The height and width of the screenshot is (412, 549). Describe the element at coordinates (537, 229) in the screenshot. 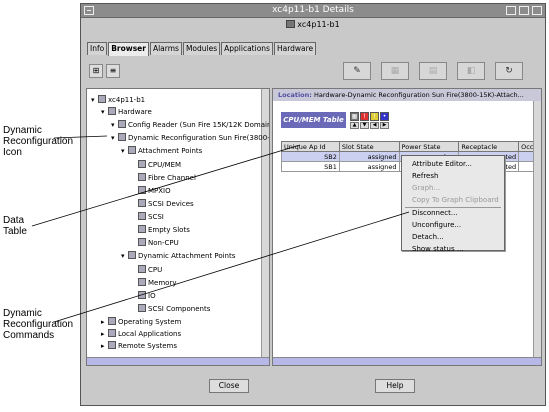

I see `content-vertical-scrollbar` at that location.